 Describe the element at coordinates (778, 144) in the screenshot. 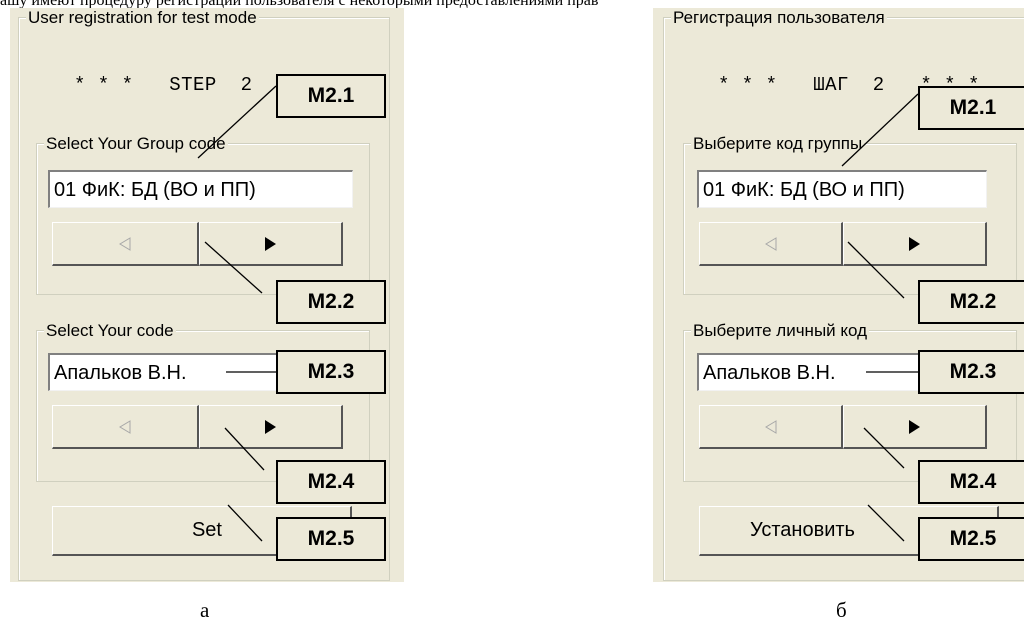

I see `group-code-legend: Выберите код группы` at that location.